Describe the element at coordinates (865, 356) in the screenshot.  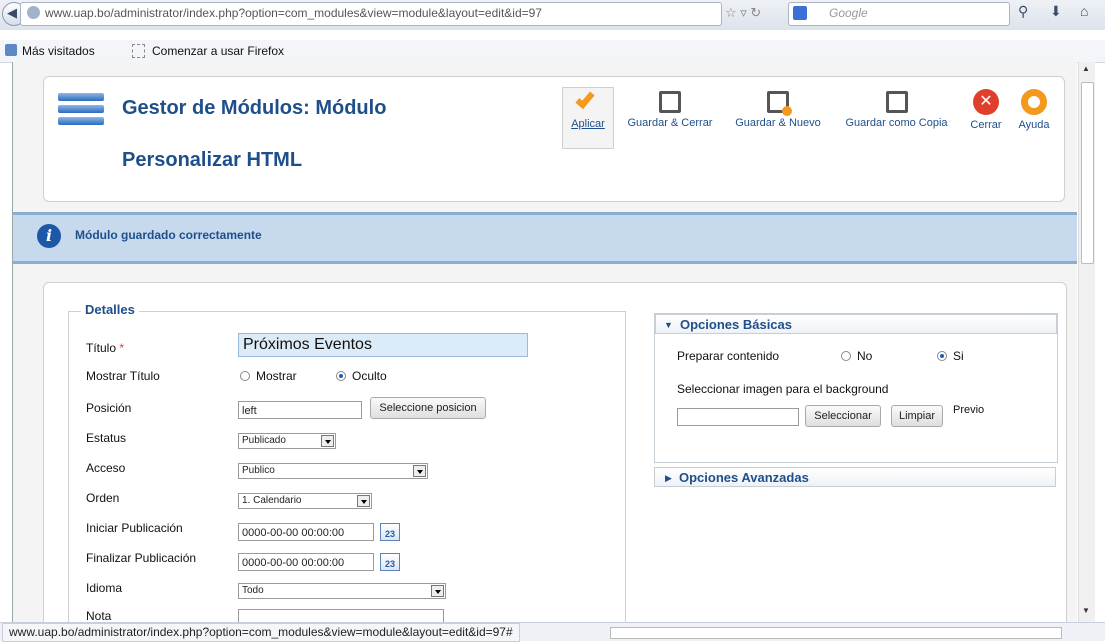
I see `prepare-option-no: No` at that location.